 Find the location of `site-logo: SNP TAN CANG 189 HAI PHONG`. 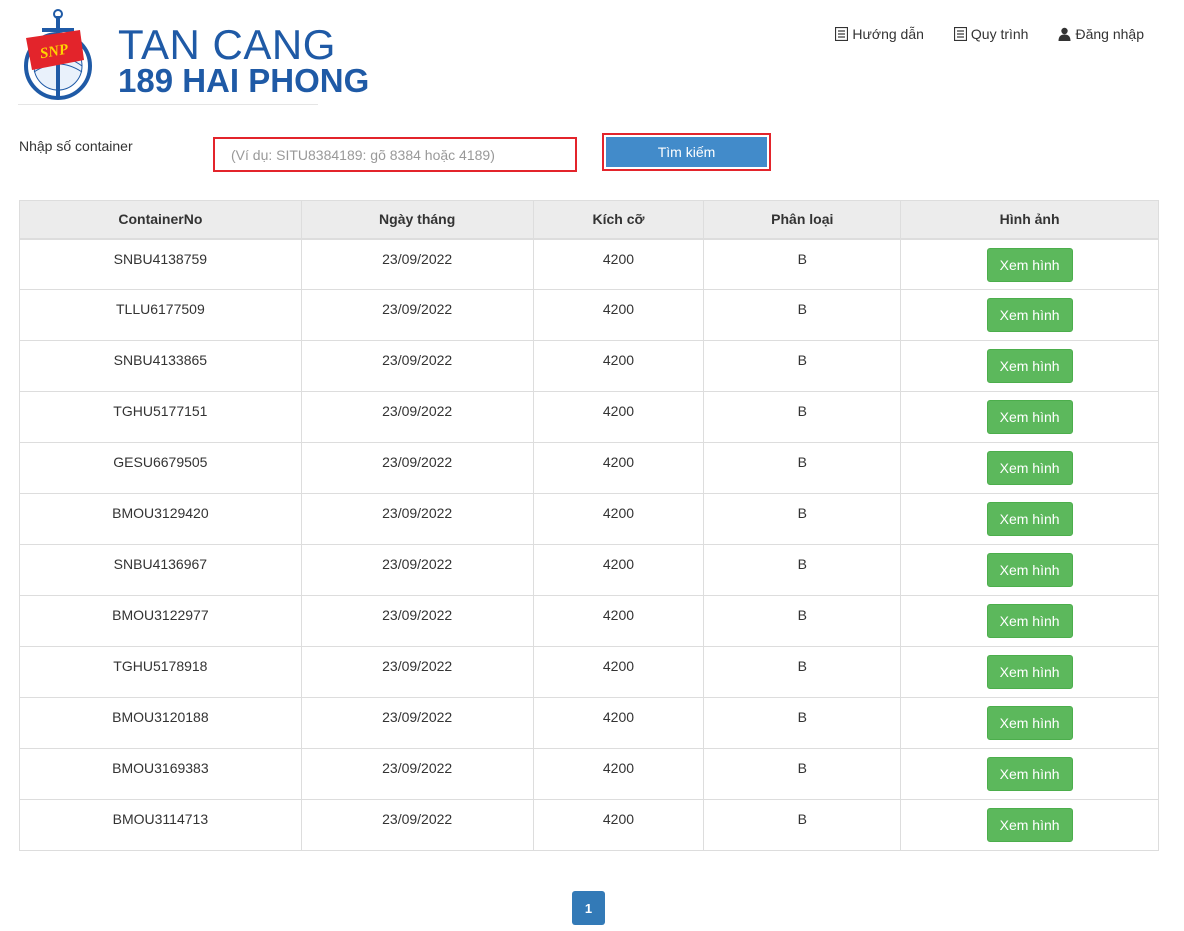

site-logo: SNP TAN CANG 189 HAI PHONG is located at coordinates (193, 56).